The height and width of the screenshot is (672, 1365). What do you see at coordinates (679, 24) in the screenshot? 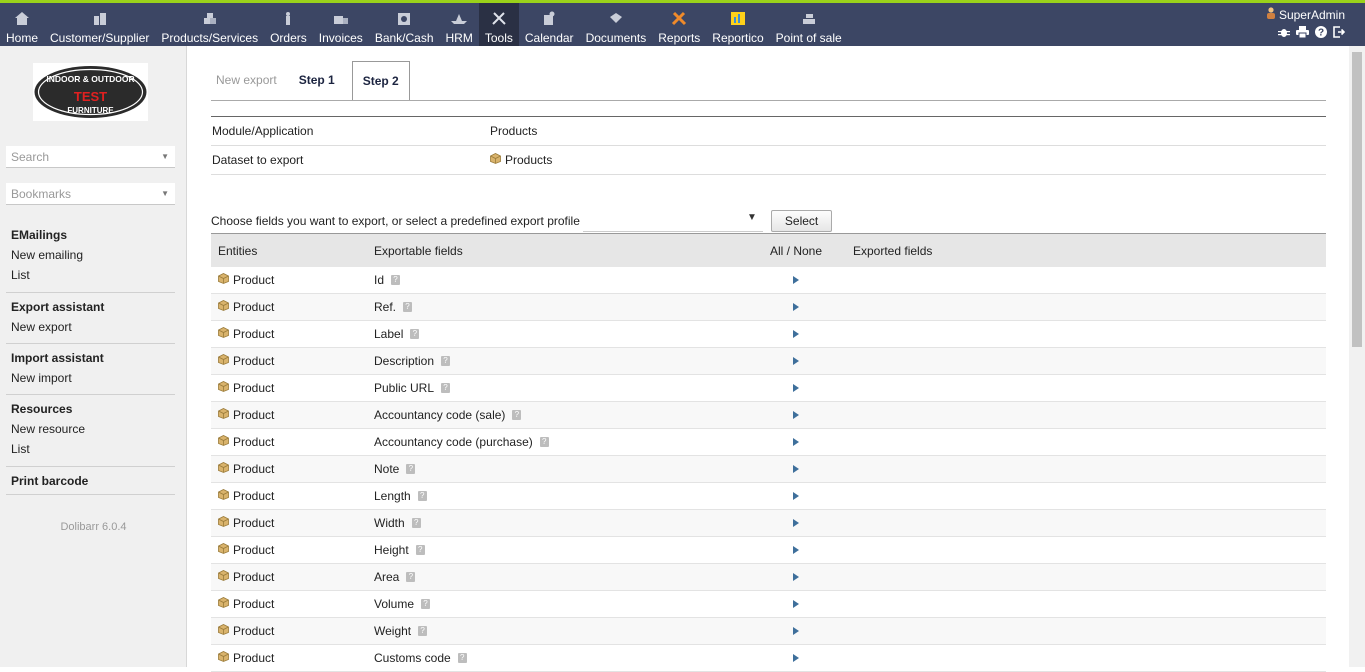
I see `menu-item-reports: Reports` at bounding box center [679, 24].